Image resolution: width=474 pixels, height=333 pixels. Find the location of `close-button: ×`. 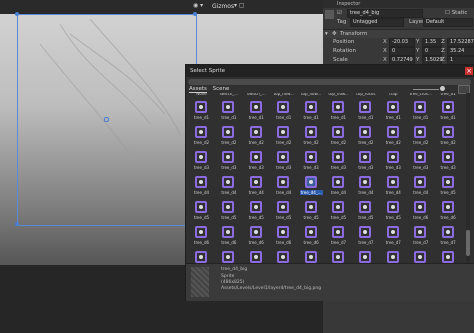

close-button: × is located at coordinates (469, 71).